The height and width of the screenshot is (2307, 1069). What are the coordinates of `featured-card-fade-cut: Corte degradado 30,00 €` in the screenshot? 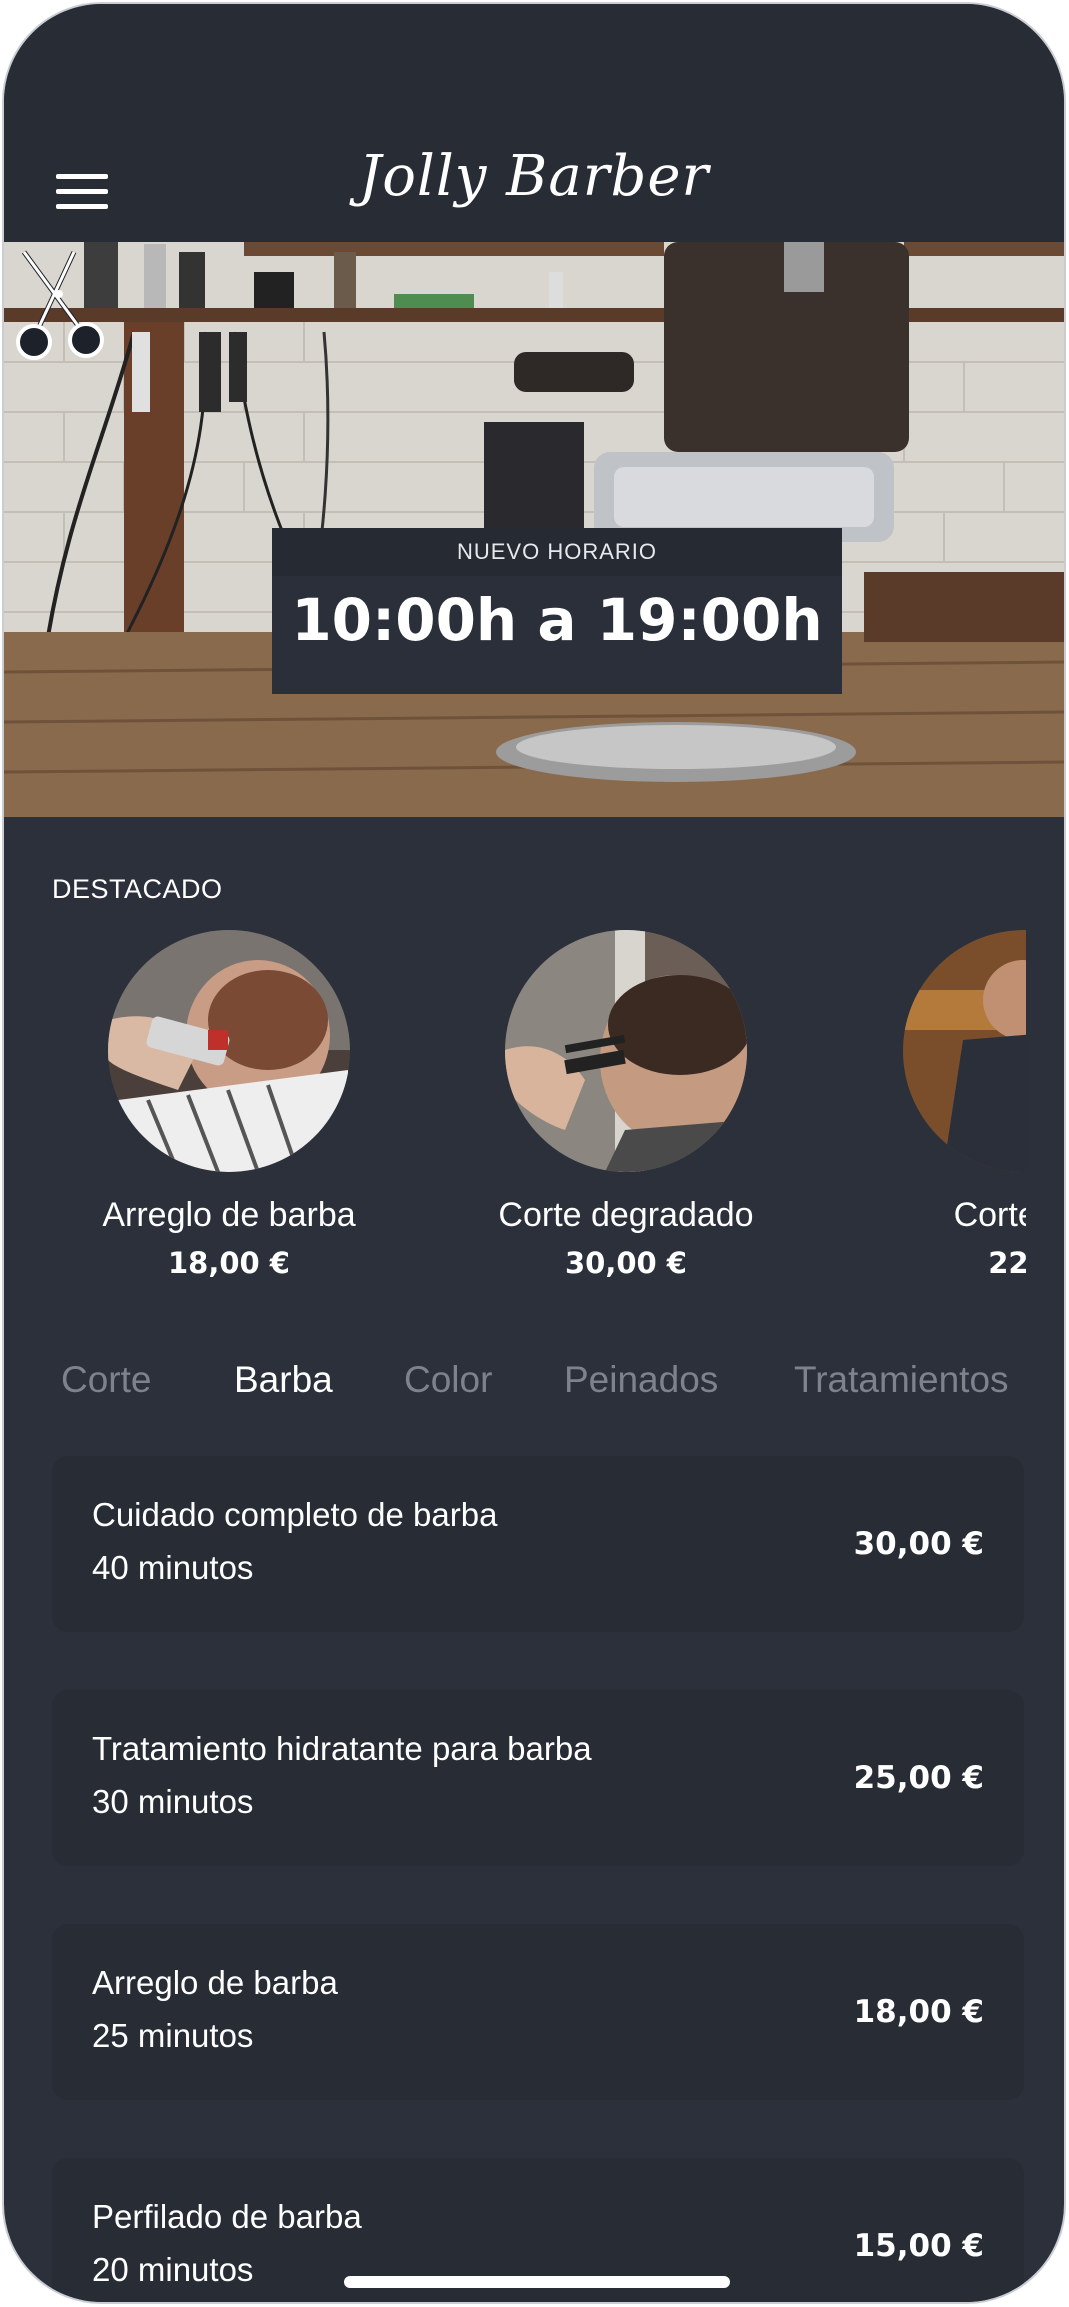 It's located at (626, 1109).